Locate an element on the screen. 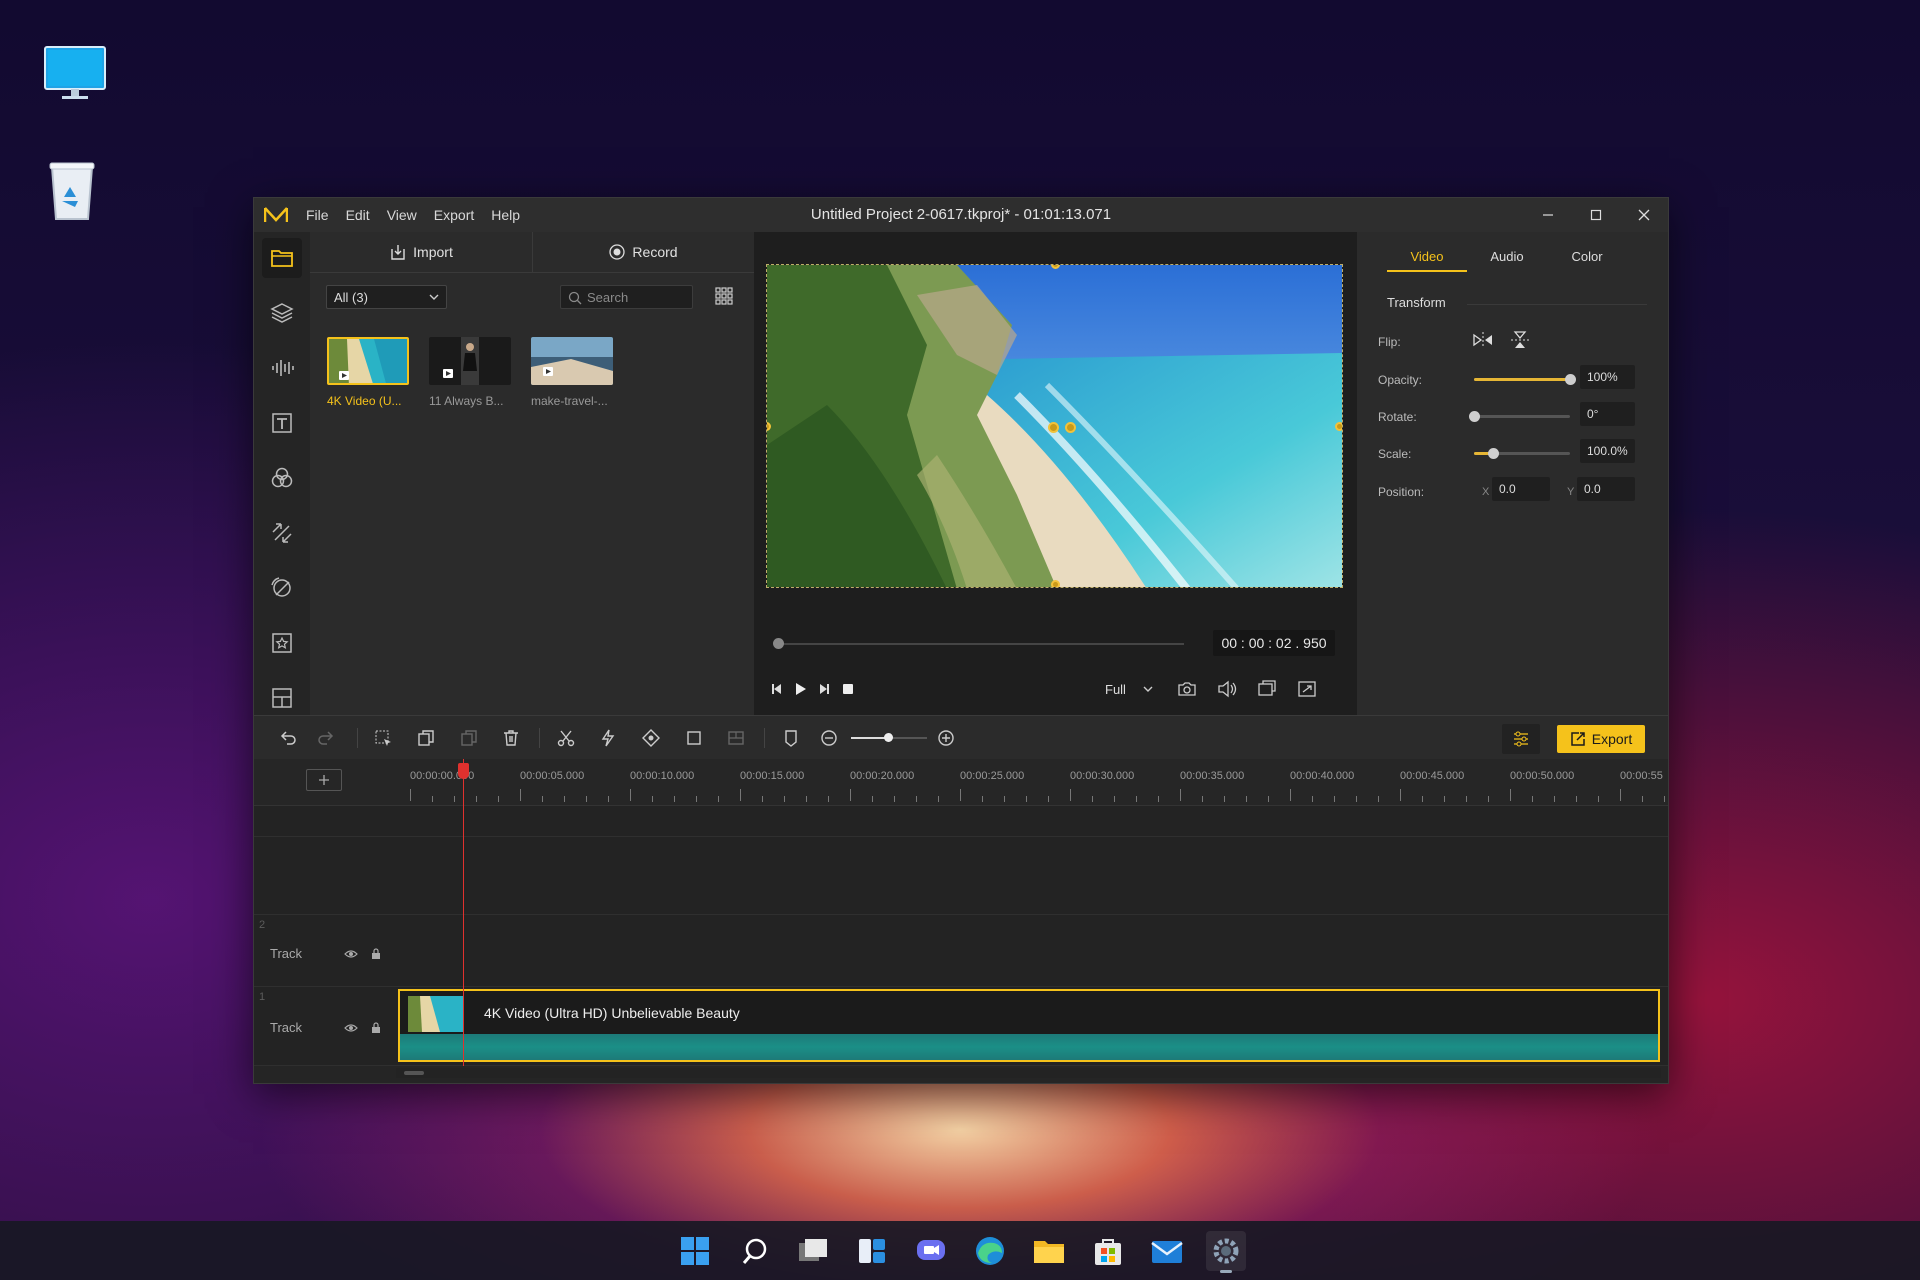 The height and width of the screenshot is (1280, 1920). close-button is located at coordinates (1644, 215).